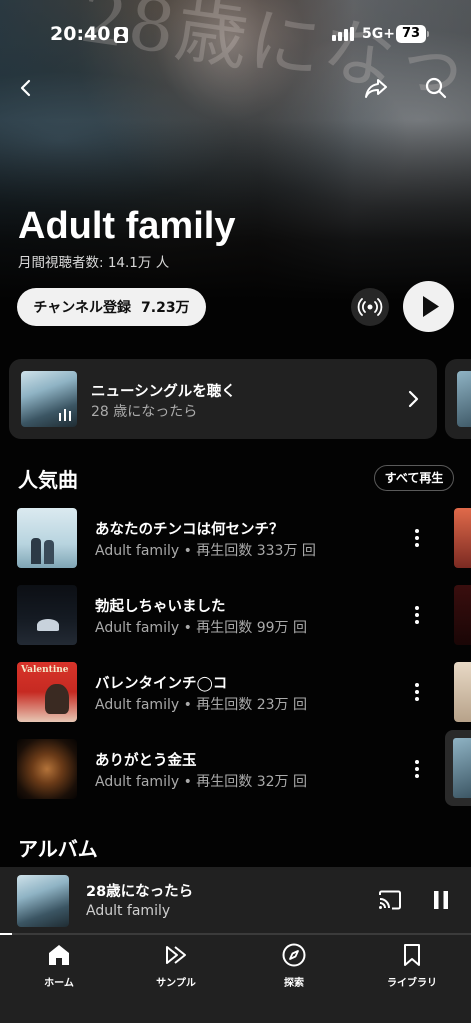  Describe the element at coordinates (189, 530) in the screenshot. I see `song-title: あなたのチンコは何センチ？` at that location.